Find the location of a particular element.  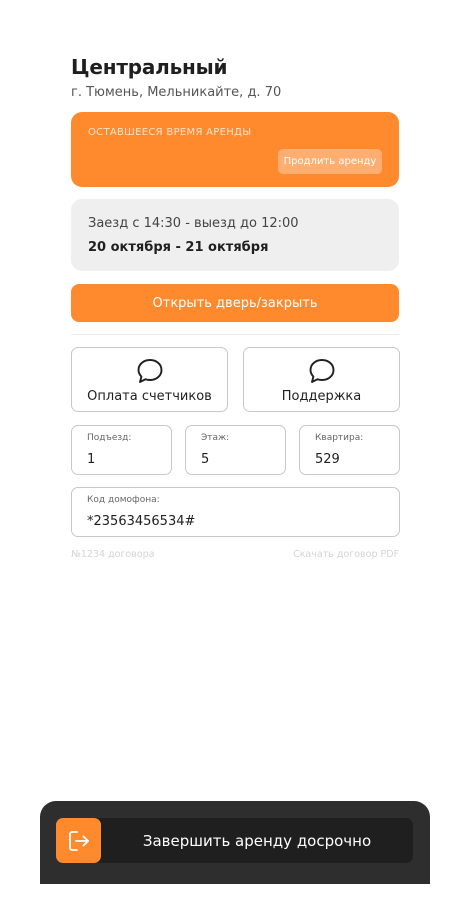

intercom-code-label: Код домофона: is located at coordinates (123, 500).